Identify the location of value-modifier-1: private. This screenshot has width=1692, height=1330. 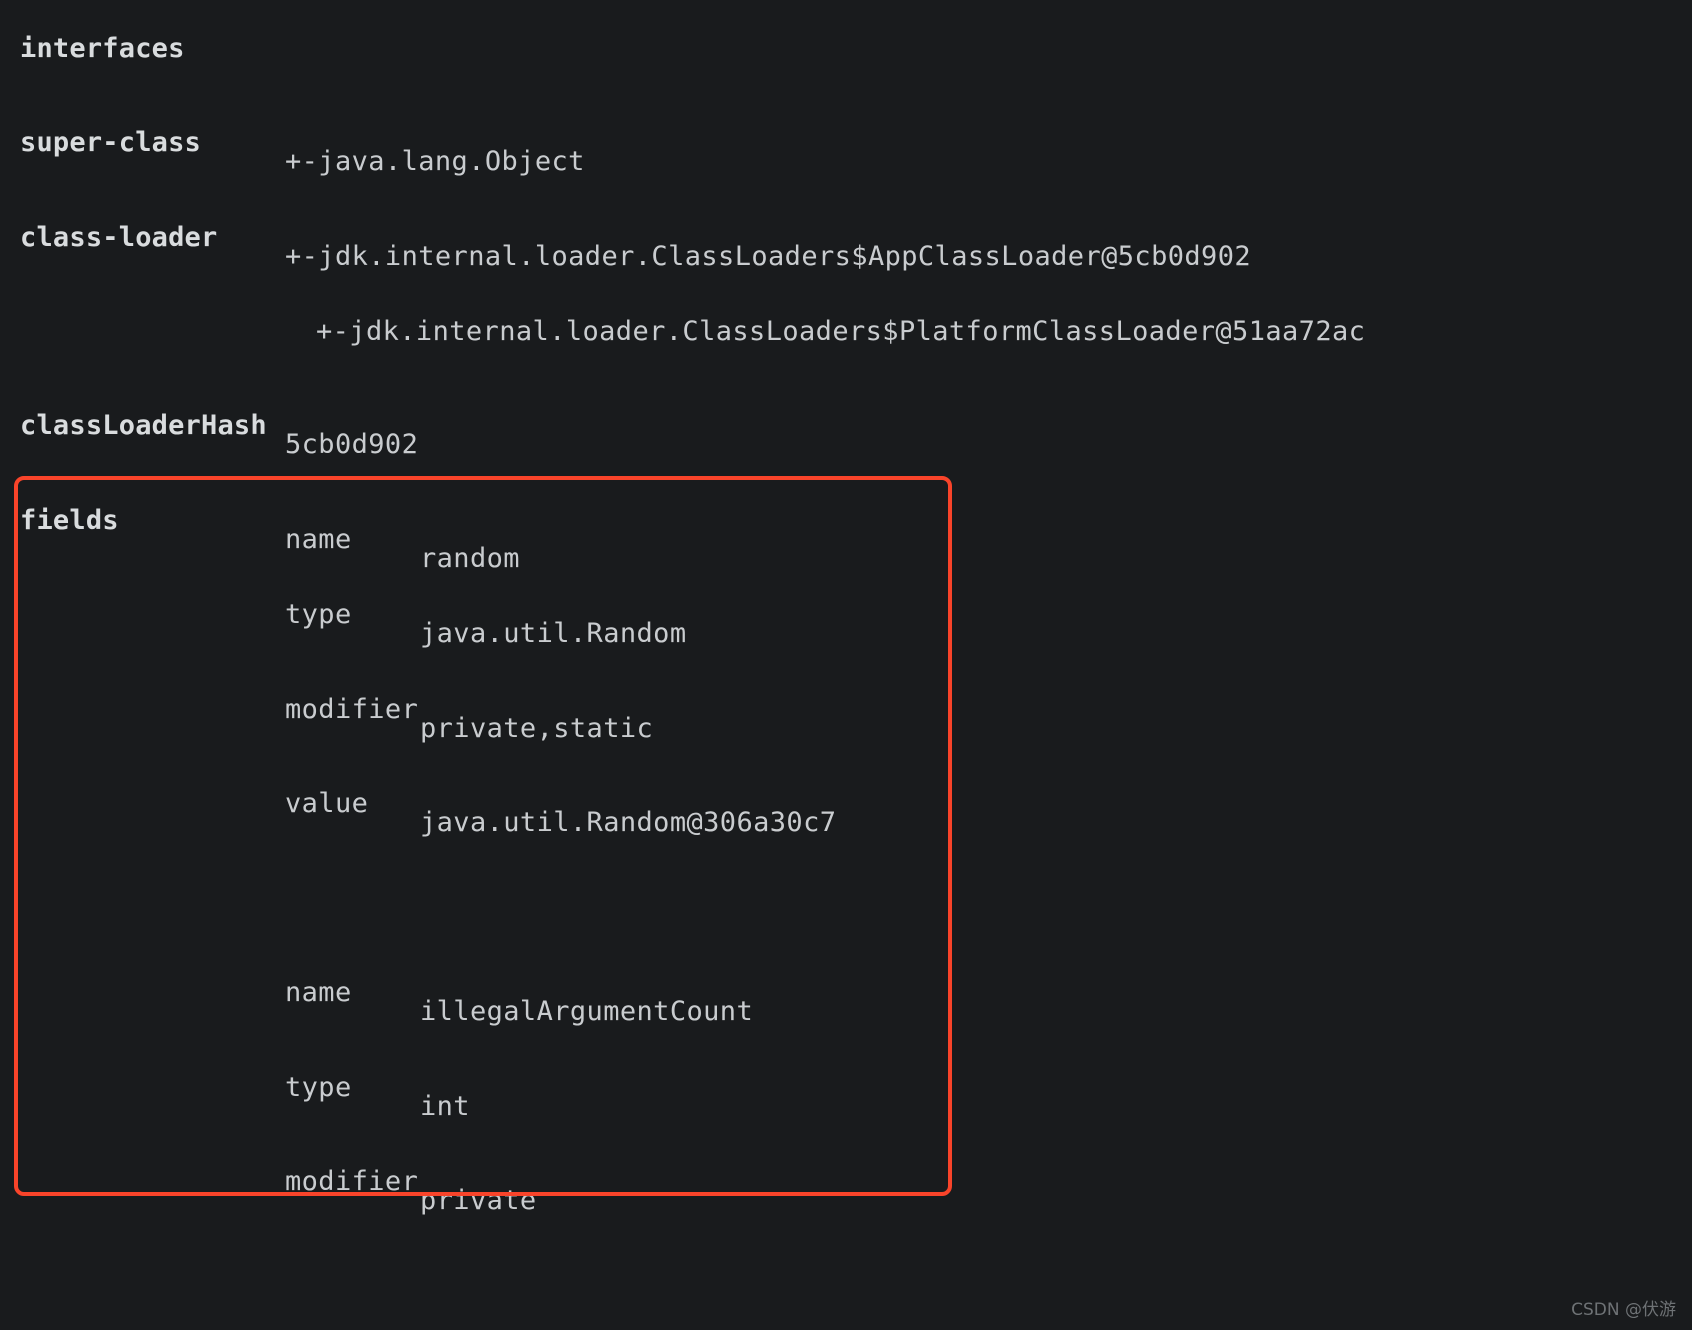
(478, 1200).